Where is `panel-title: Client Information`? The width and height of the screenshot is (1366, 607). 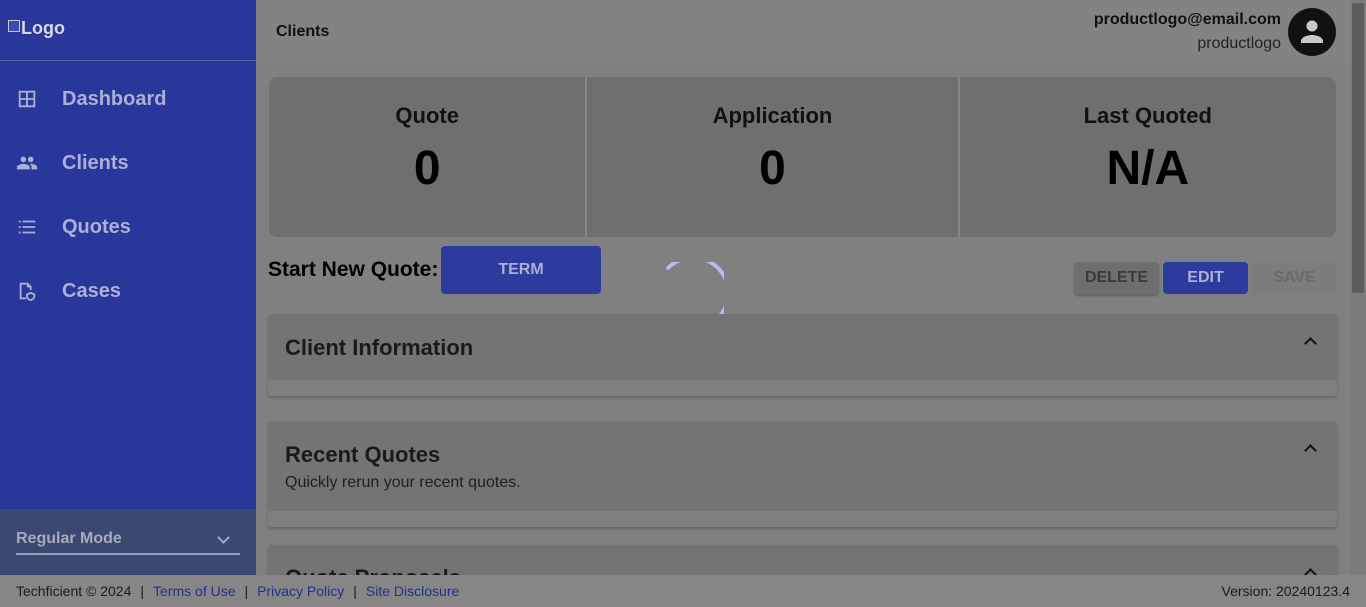
panel-title: Client Information is located at coordinates (379, 347).